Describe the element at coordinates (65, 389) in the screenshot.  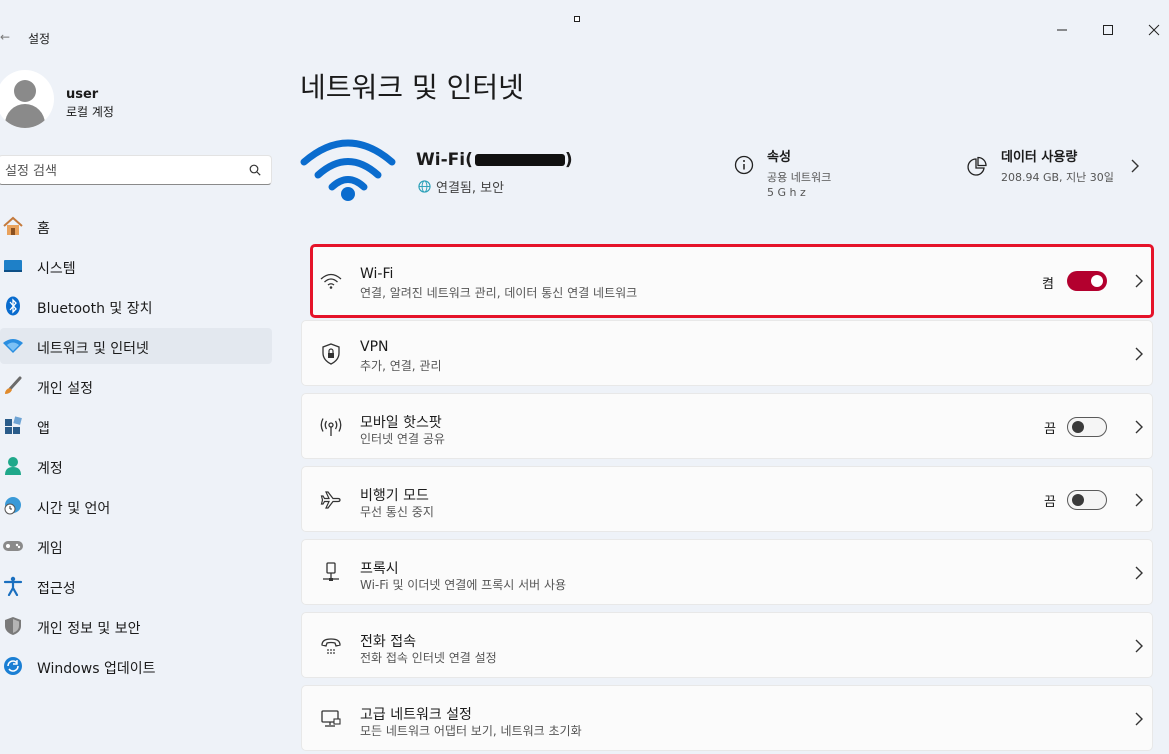
I see `sidebar-item-label: 개인 설정` at that location.